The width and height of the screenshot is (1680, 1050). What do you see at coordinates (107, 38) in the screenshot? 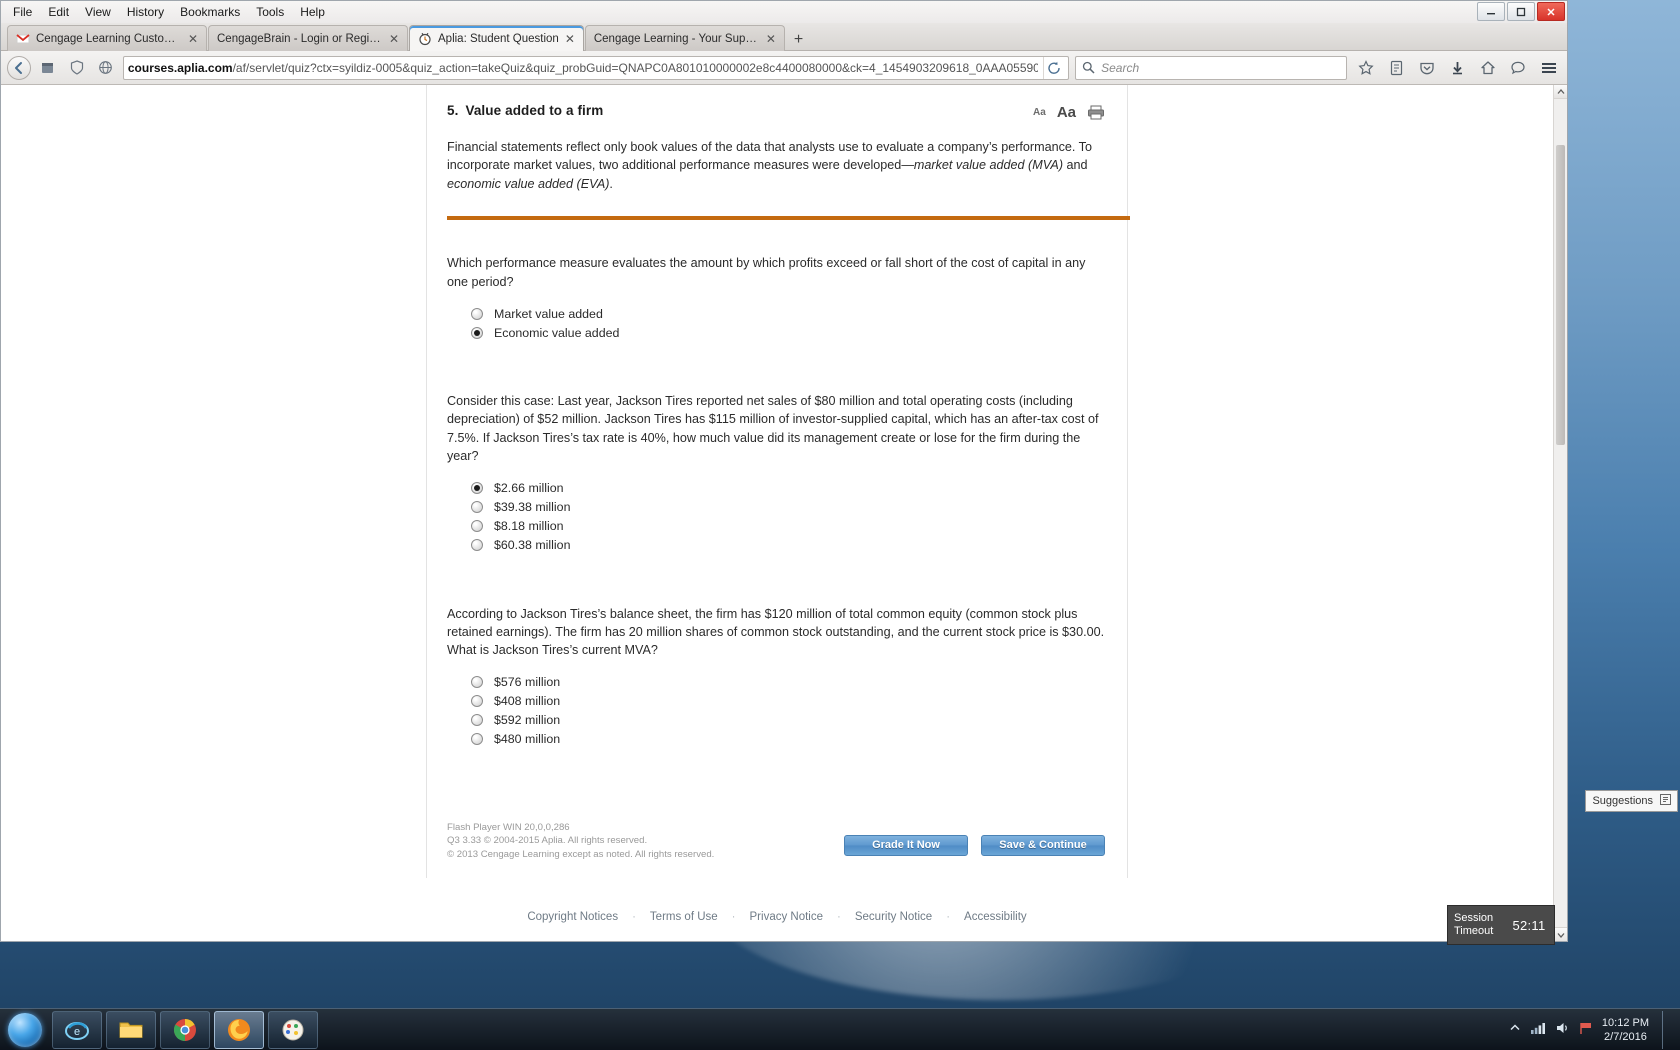
I see `tab-cengage-custom: Cengage Learning Custom... ✕` at bounding box center [107, 38].